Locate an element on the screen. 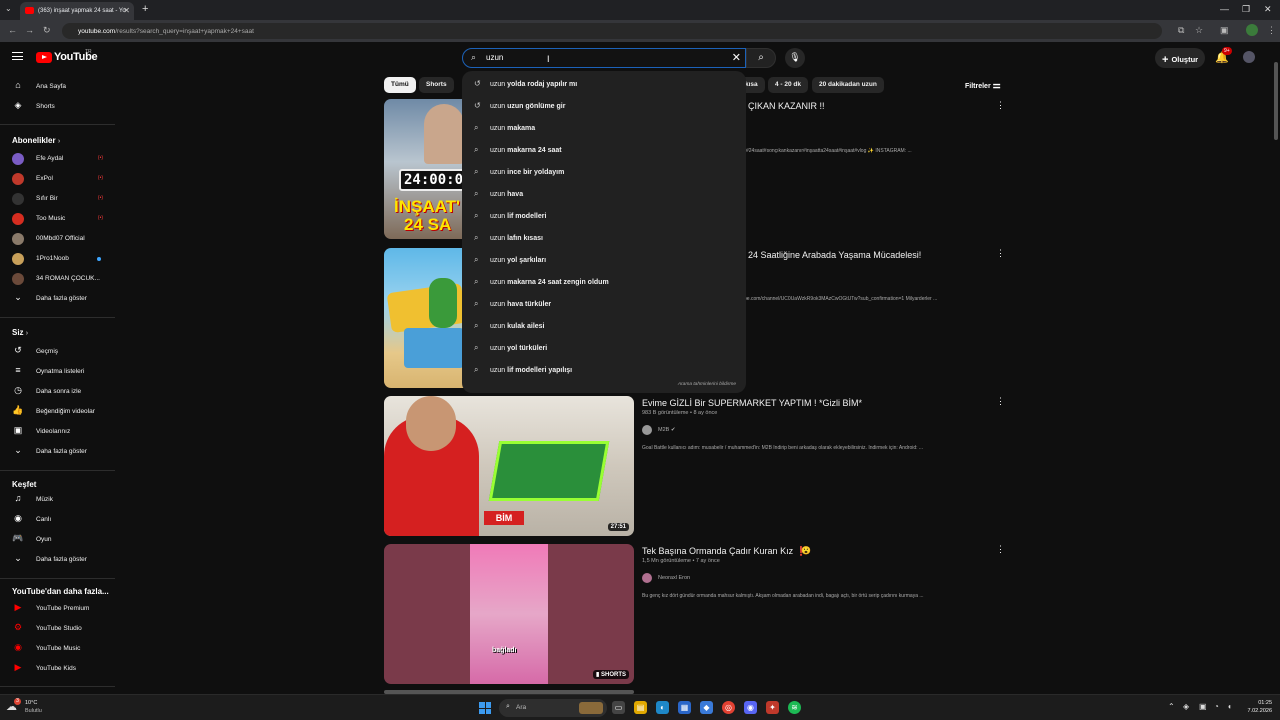  discord-icon: ◉ is located at coordinates (750, 707).